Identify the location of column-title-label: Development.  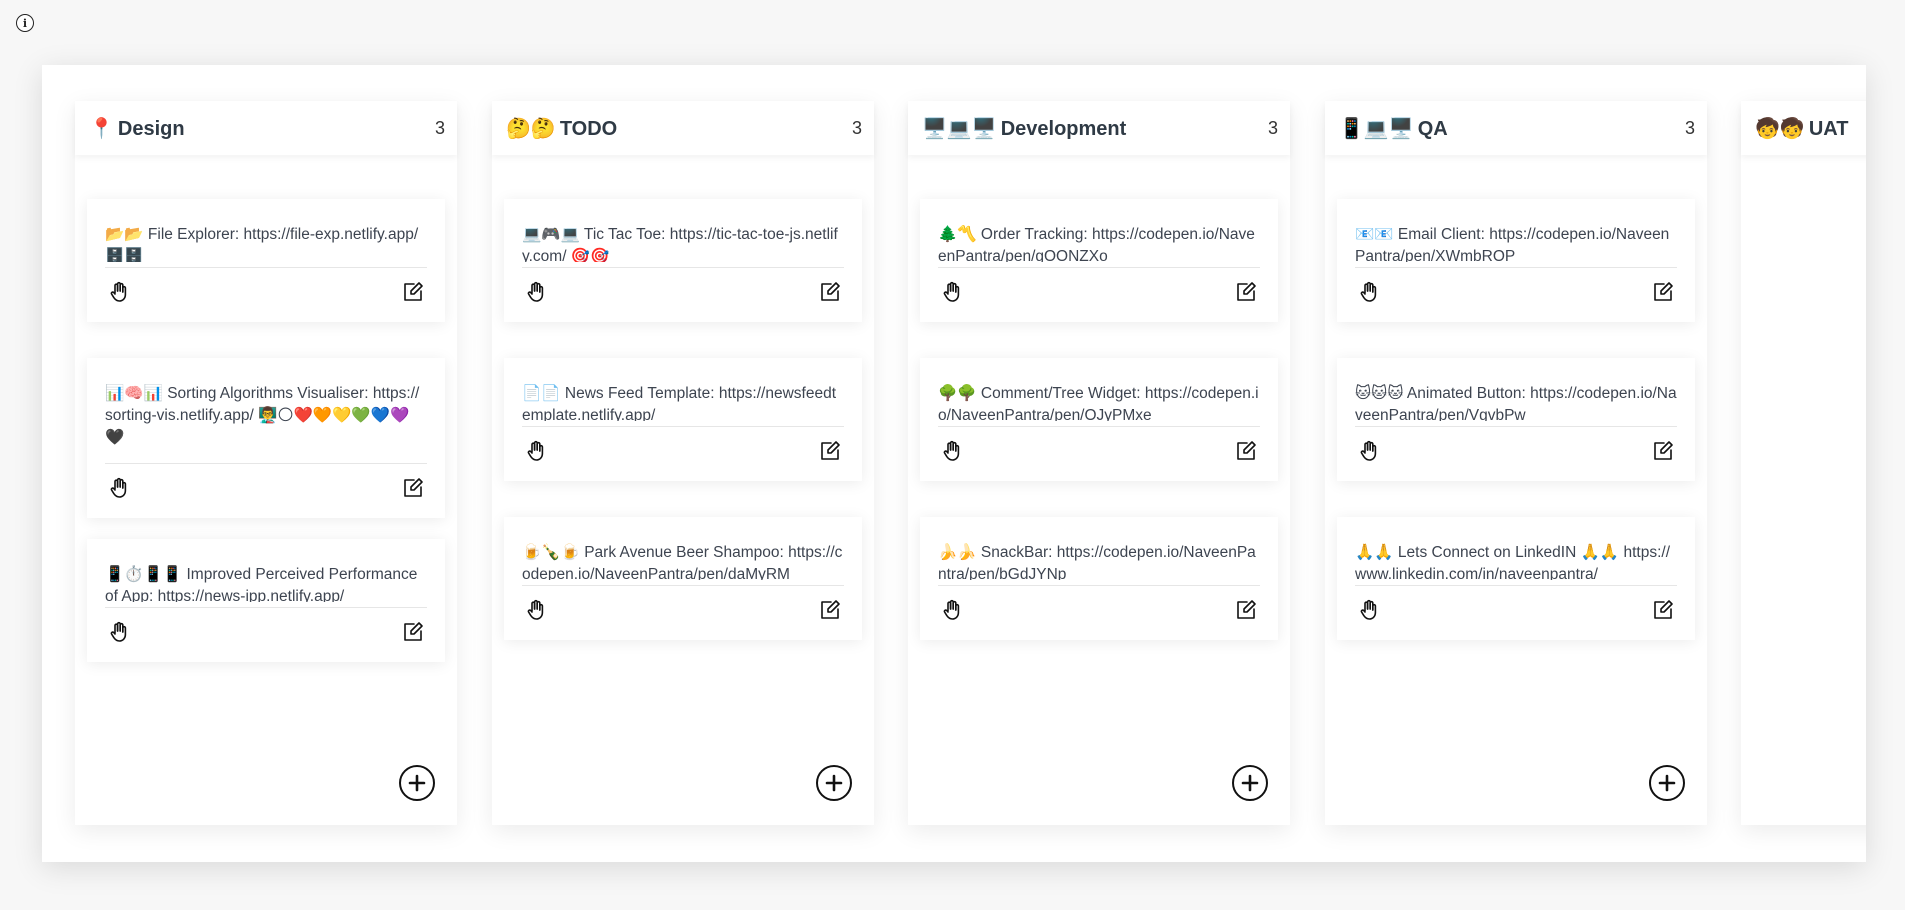
(1063, 128).